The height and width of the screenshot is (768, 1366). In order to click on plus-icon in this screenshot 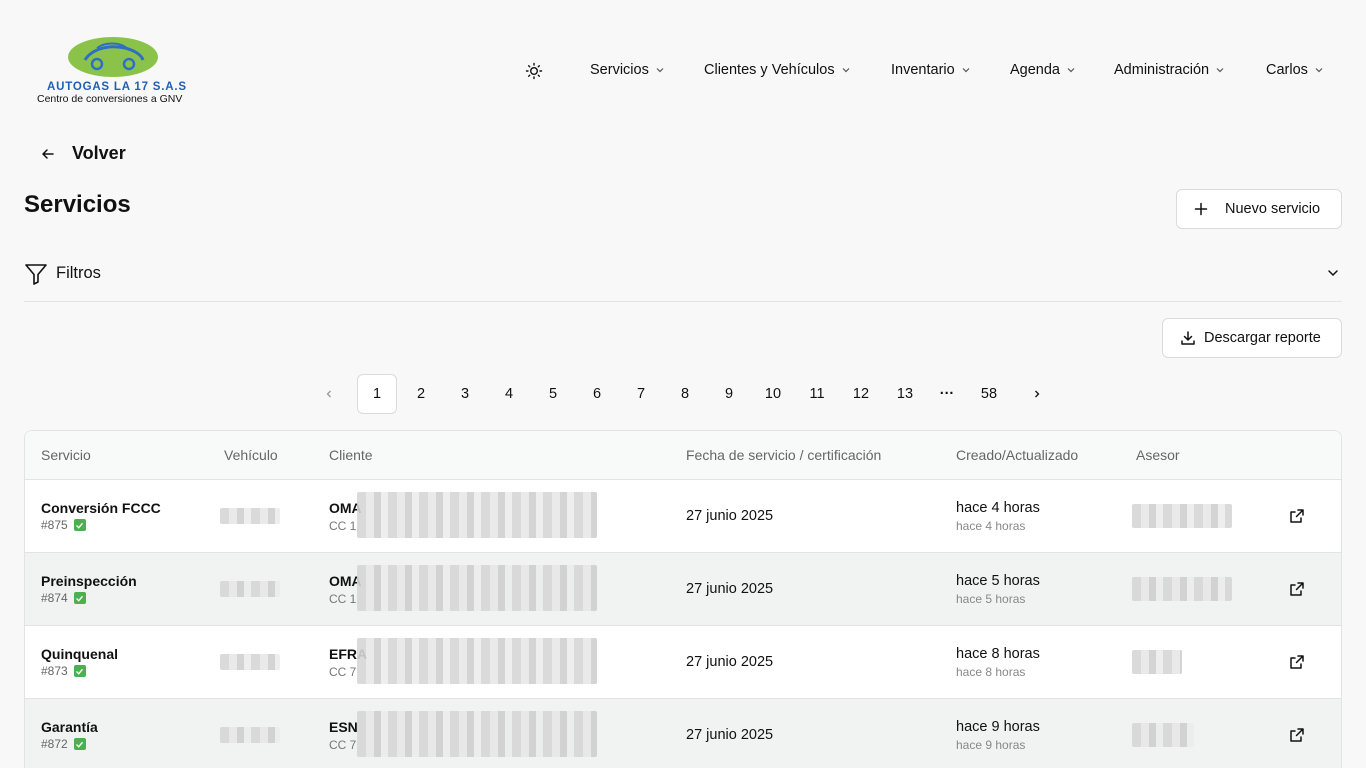, I will do `click(1201, 209)`.